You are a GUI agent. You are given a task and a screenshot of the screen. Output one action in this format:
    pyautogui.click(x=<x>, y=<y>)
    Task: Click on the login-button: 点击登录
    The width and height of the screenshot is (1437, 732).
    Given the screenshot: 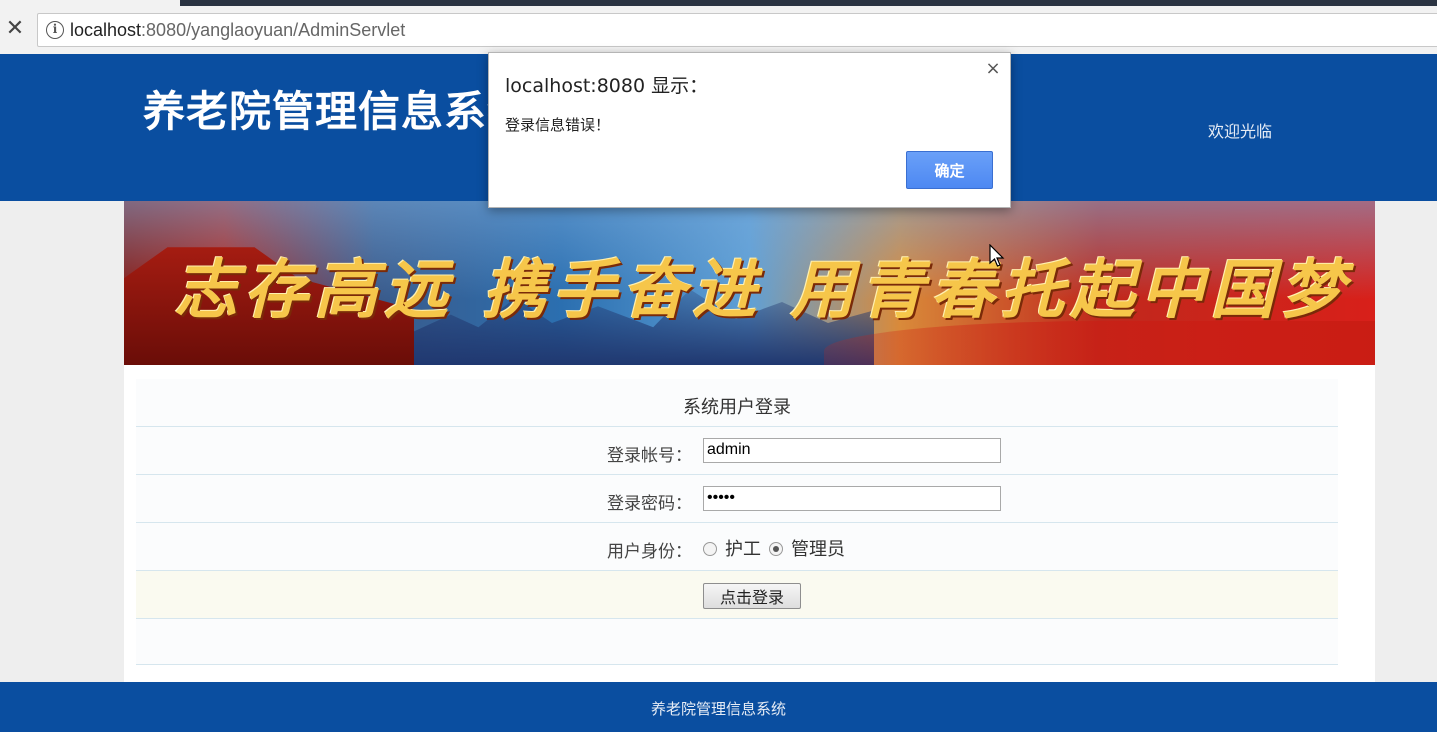 What is the action you would take?
    pyautogui.click(x=752, y=596)
    